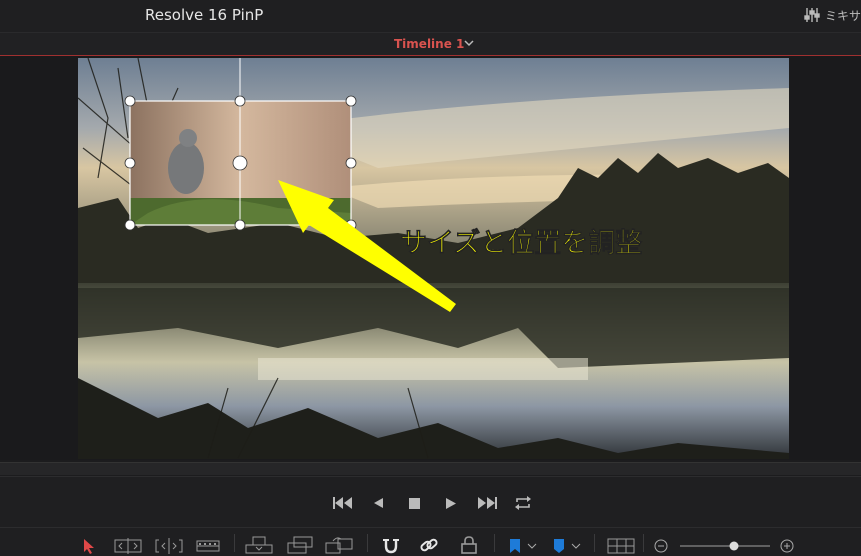  What do you see at coordinates (487, 503) in the screenshot?
I see `skip-to-end-icon` at bounding box center [487, 503].